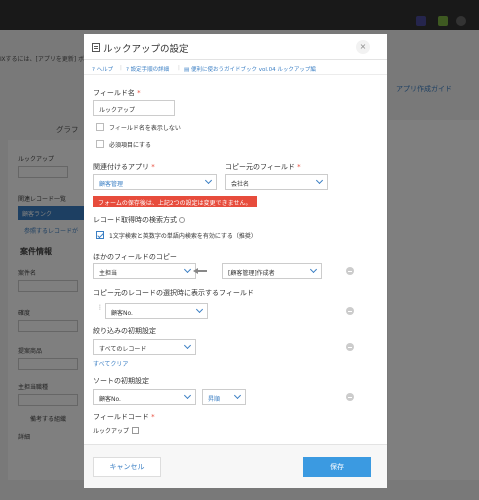 This screenshot has width=479, height=500. I want to click on display-field-select: 顧客No., so click(156, 311).